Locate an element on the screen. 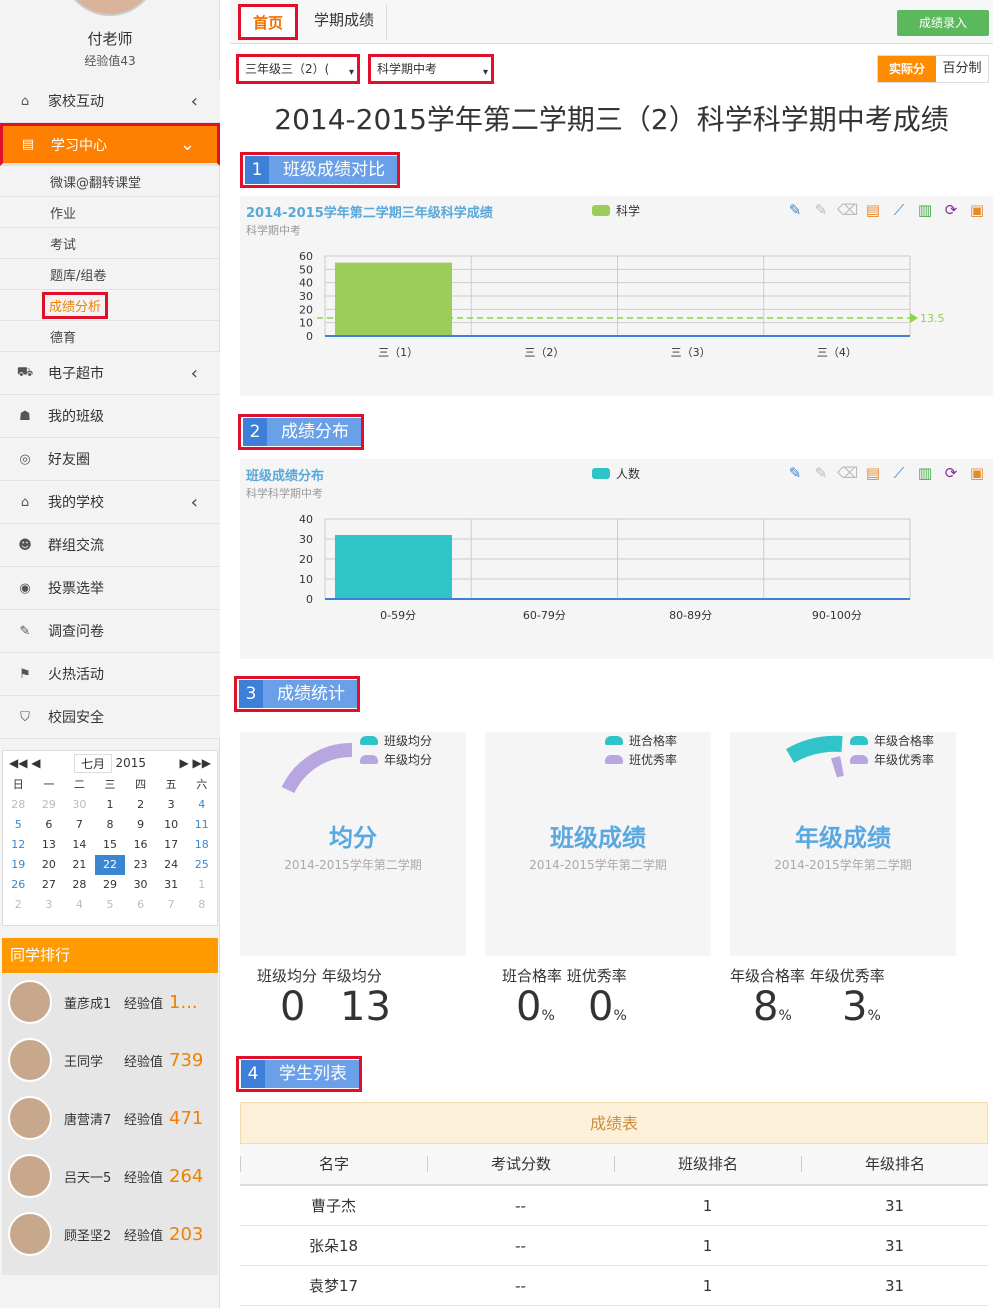 The width and height of the screenshot is (993, 1308). stat-legend-1: 班级均分 is located at coordinates (396, 740).